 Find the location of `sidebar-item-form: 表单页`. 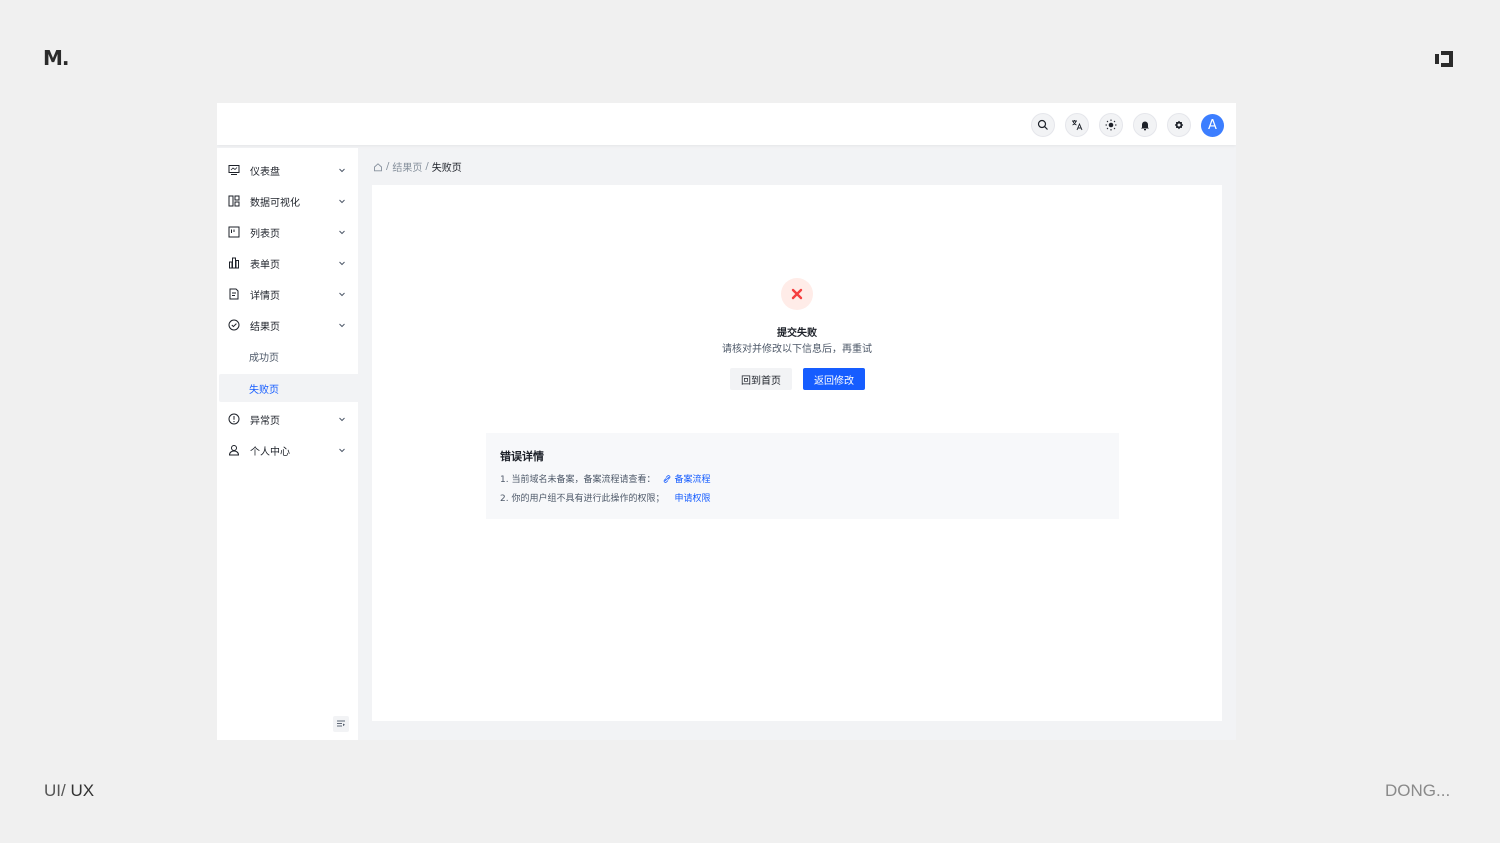

sidebar-item-form: 表单页 is located at coordinates (287, 263).